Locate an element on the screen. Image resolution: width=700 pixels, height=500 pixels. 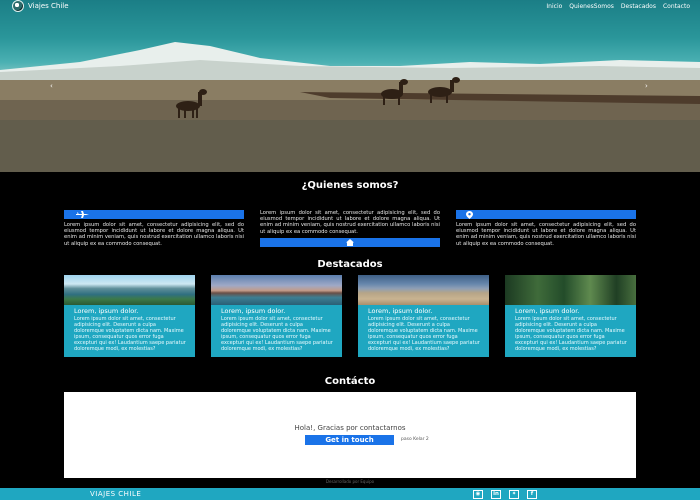
location-pin-icon is located at coordinates (469, 214).